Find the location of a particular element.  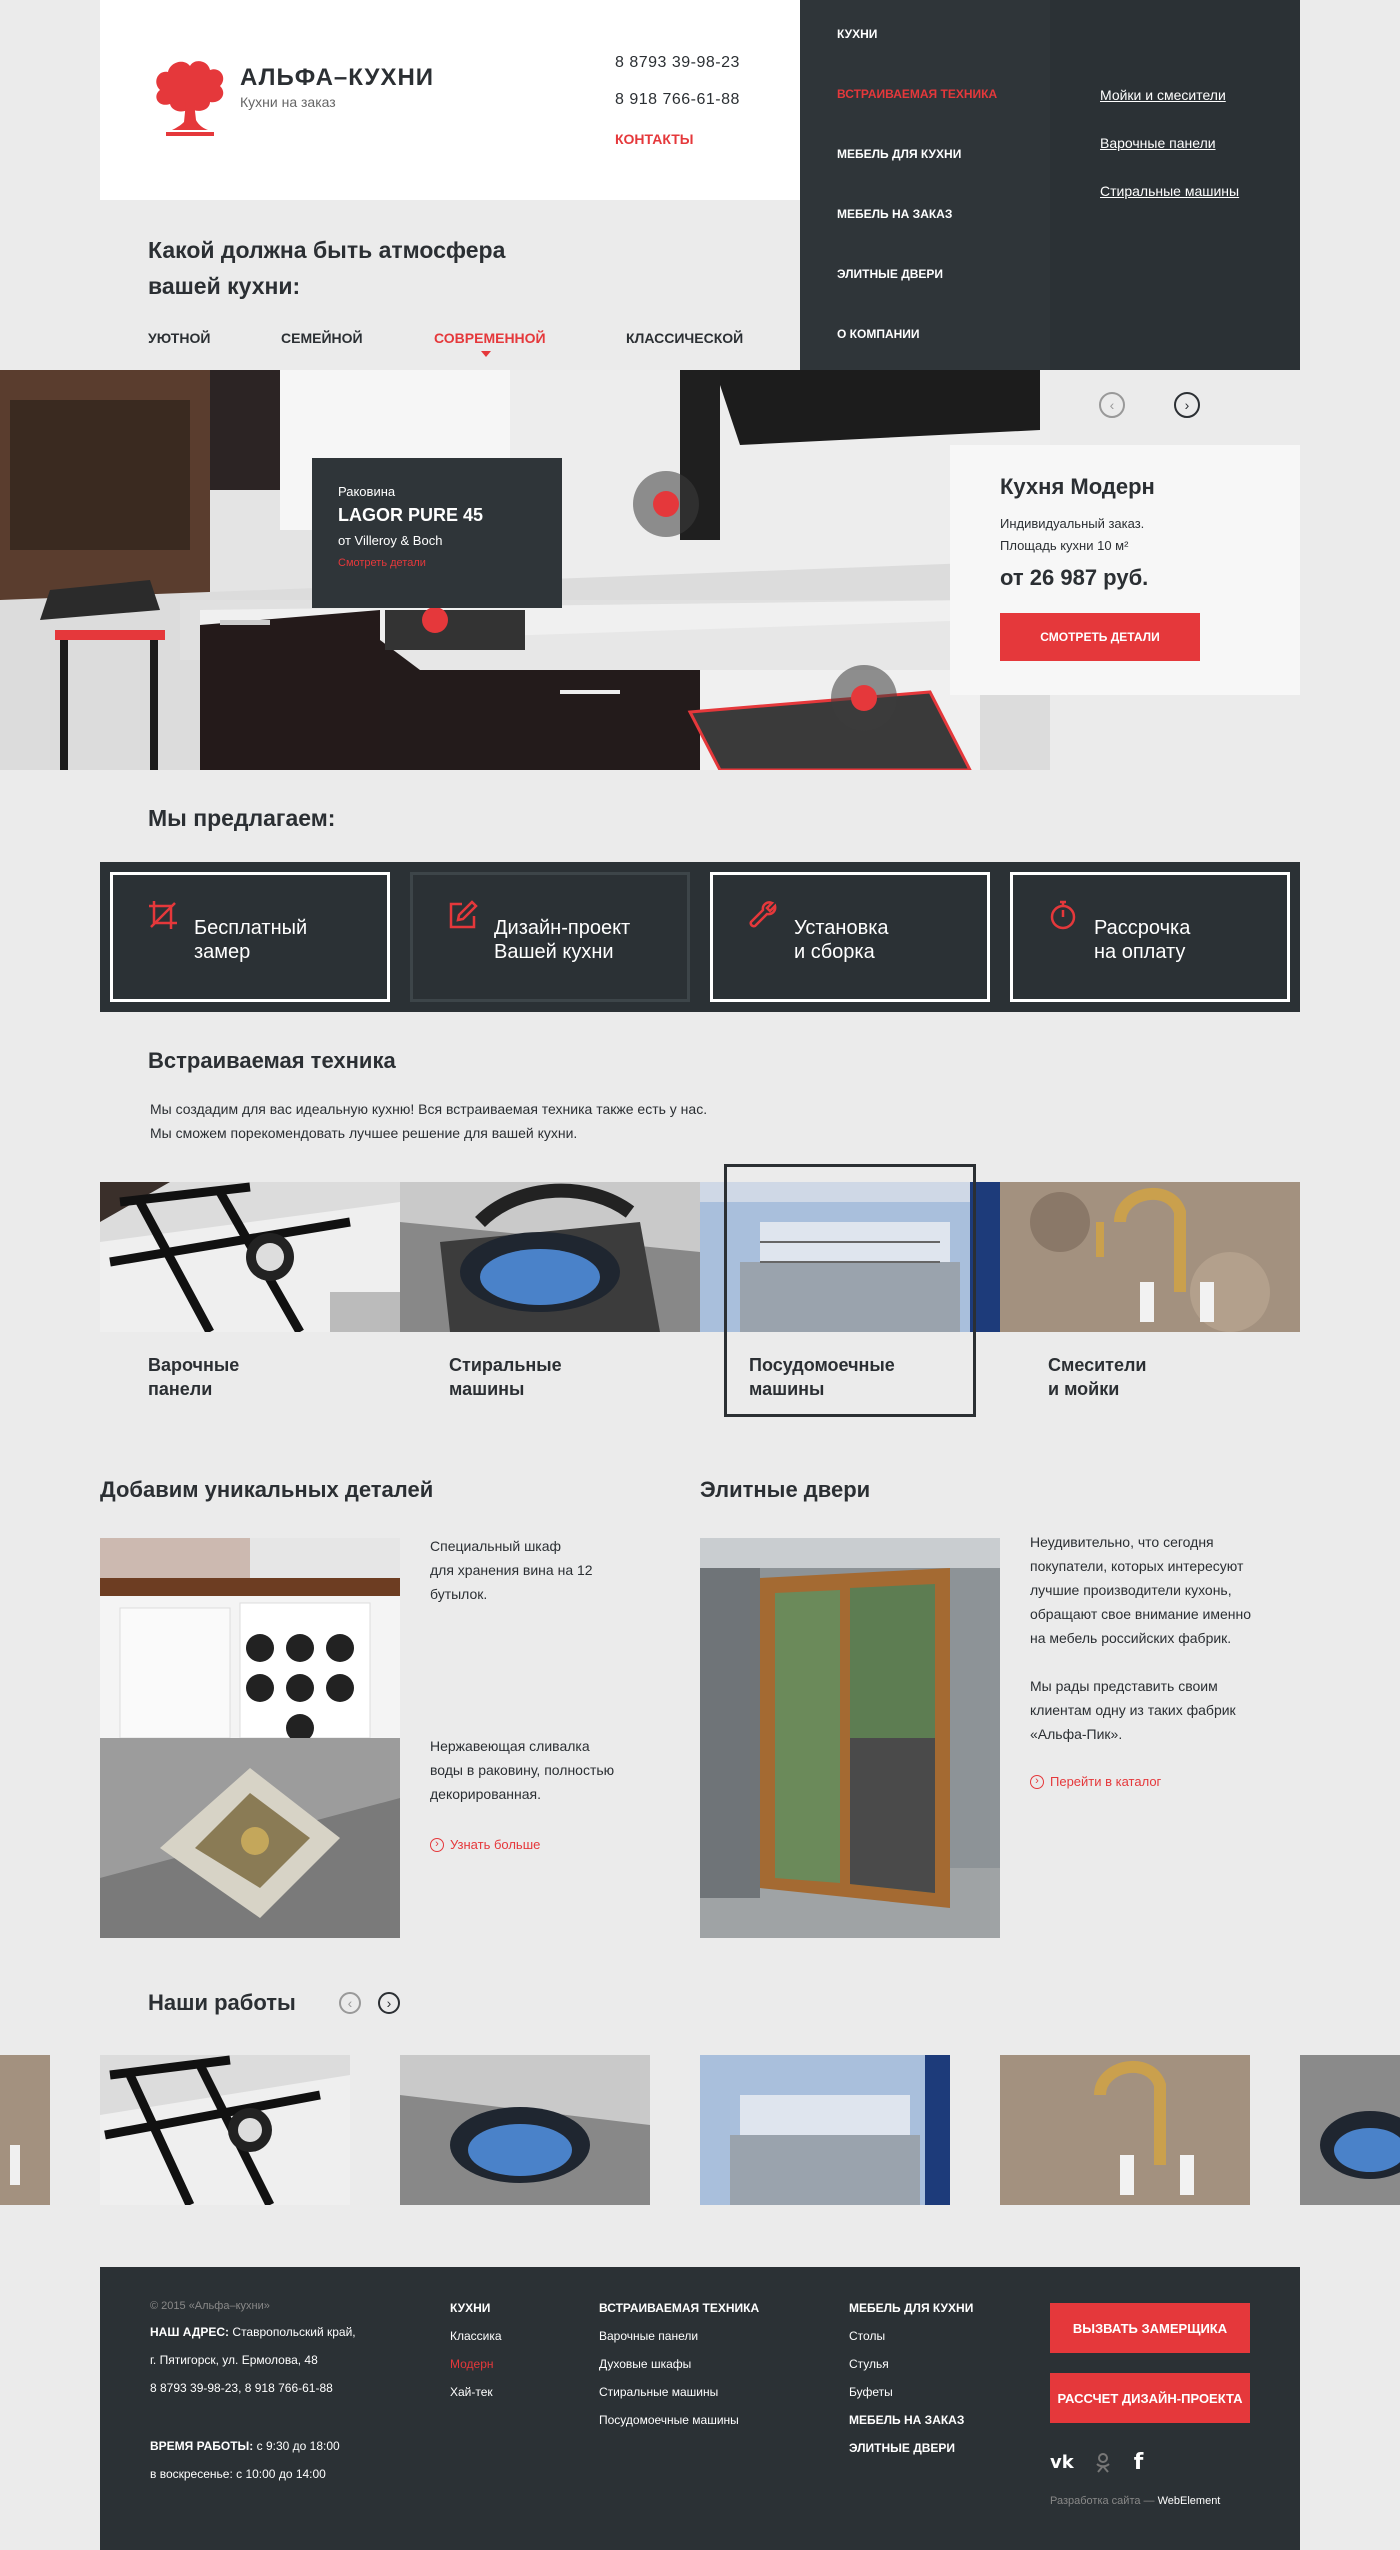

header-phone-2: 8 918 766-61-88 is located at coordinates (677, 100).